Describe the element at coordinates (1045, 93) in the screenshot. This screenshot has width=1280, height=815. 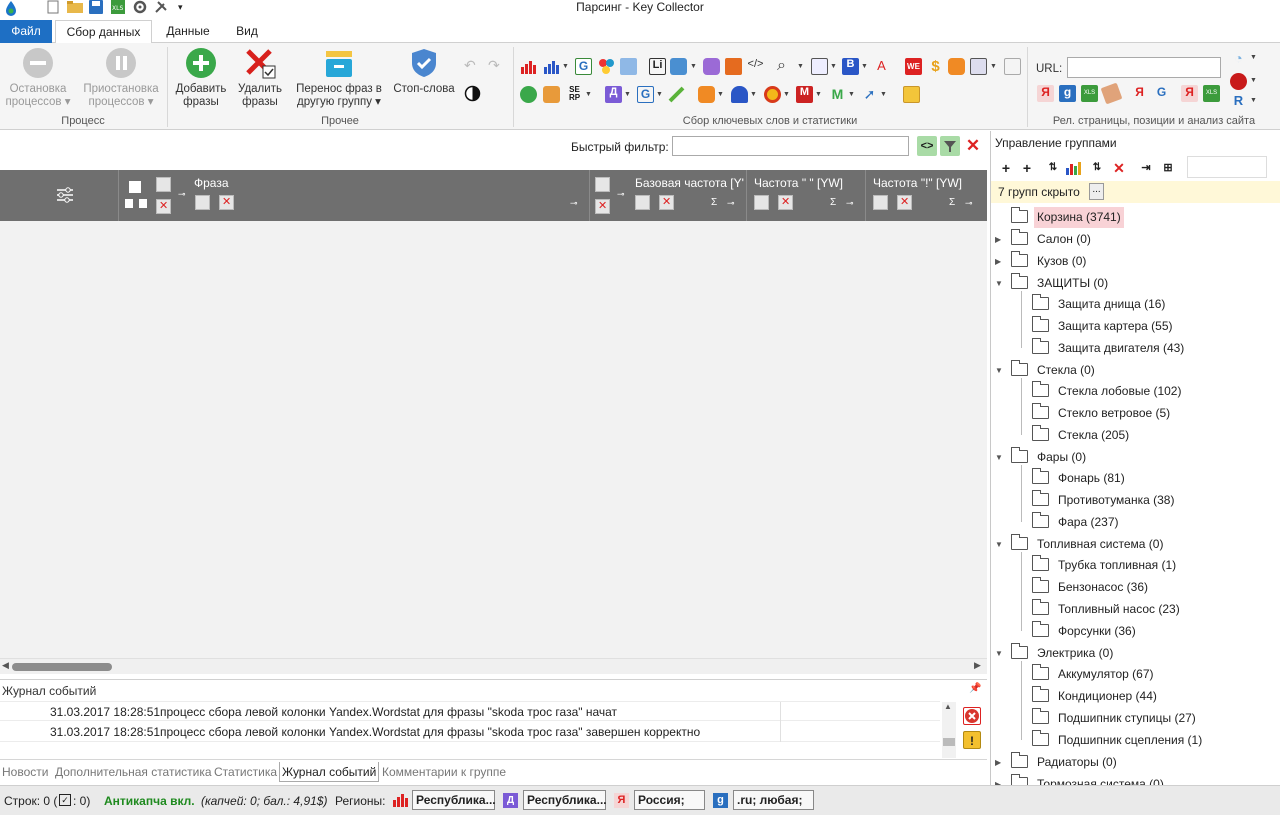
I see `yandex-position-icon: Я` at that location.